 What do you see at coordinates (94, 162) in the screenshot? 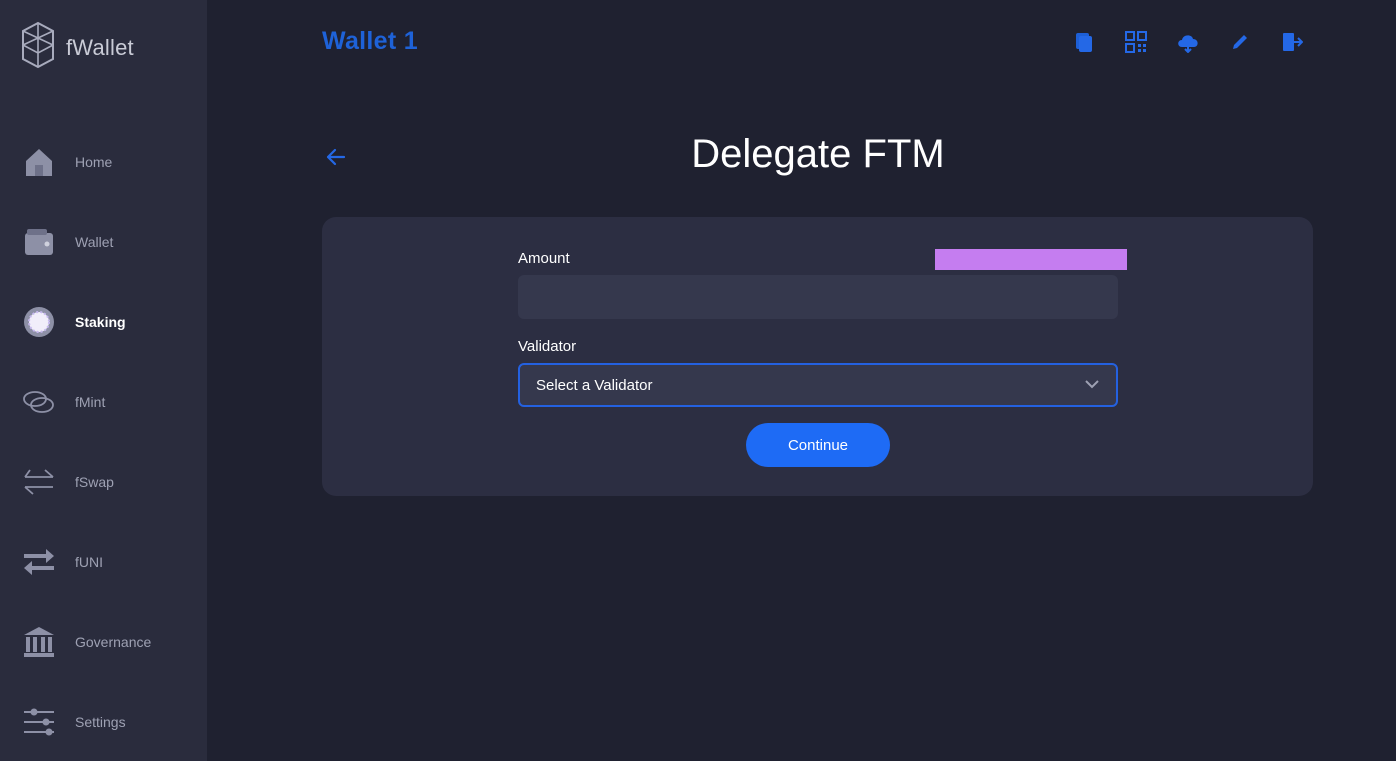
I see `sidebar-item-label: Home` at bounding box center [94, 162].